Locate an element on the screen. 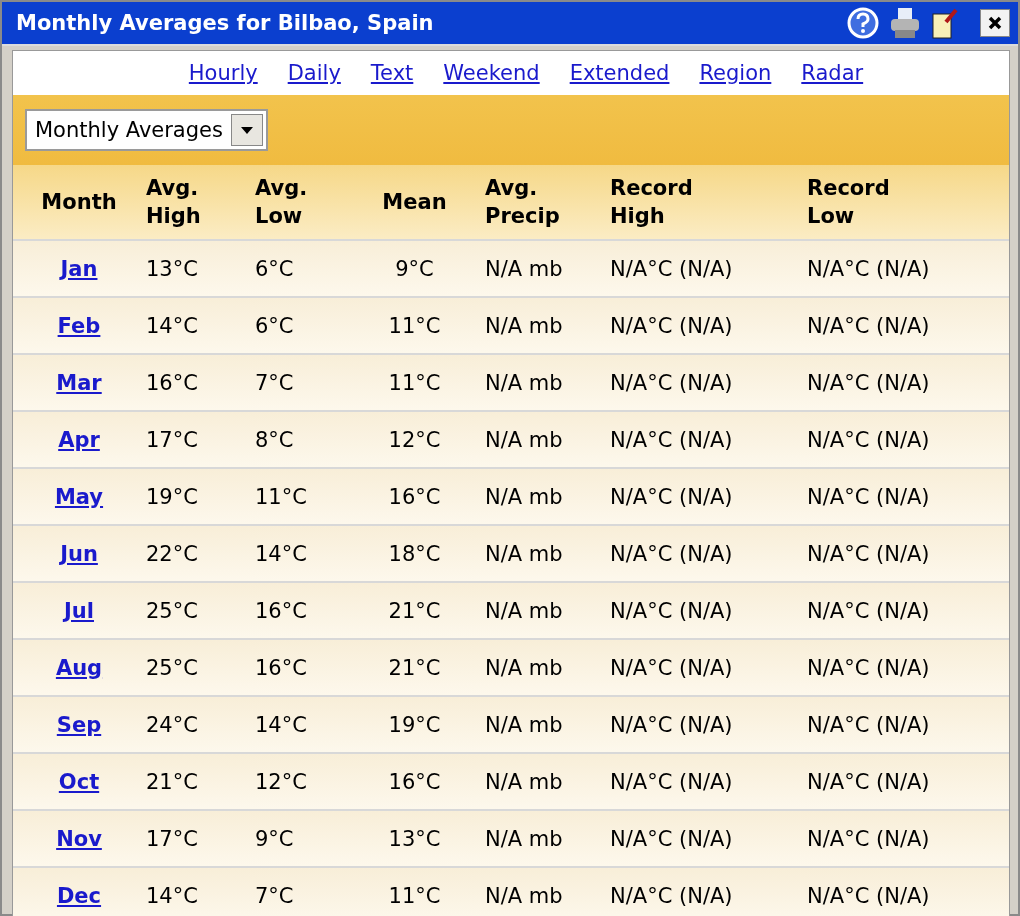 Image resolution: width=1020 pixels, height=916 pixels. month-link: Dec is located at coordinates (79, 895).